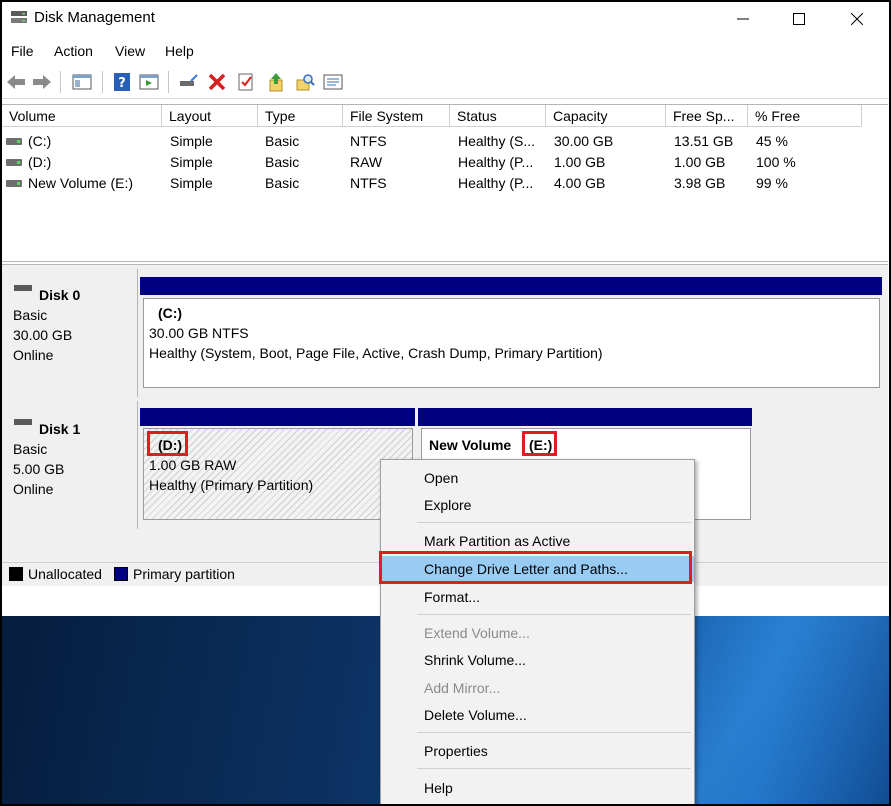  What do you see at coordinates (73, 51) in the screenshot?
I see `menu-action: Action` at bounding box center [73, 51].